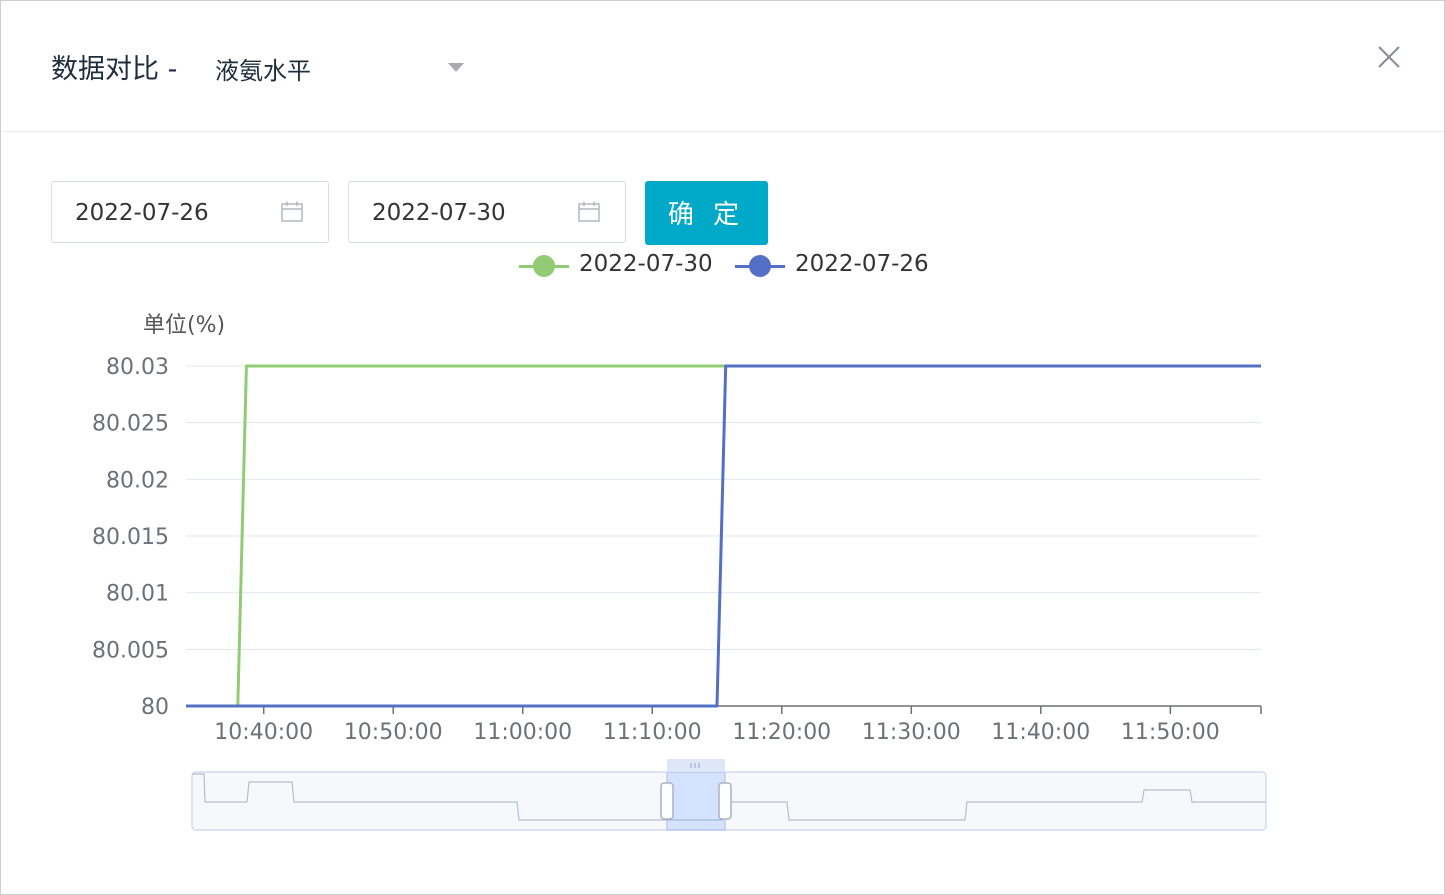 This screenshot has width=1445, height=895. Describe the element at coordinates (1170, 732) in the screenshot. I see `x-tick-label: 11:50:00` at that location.